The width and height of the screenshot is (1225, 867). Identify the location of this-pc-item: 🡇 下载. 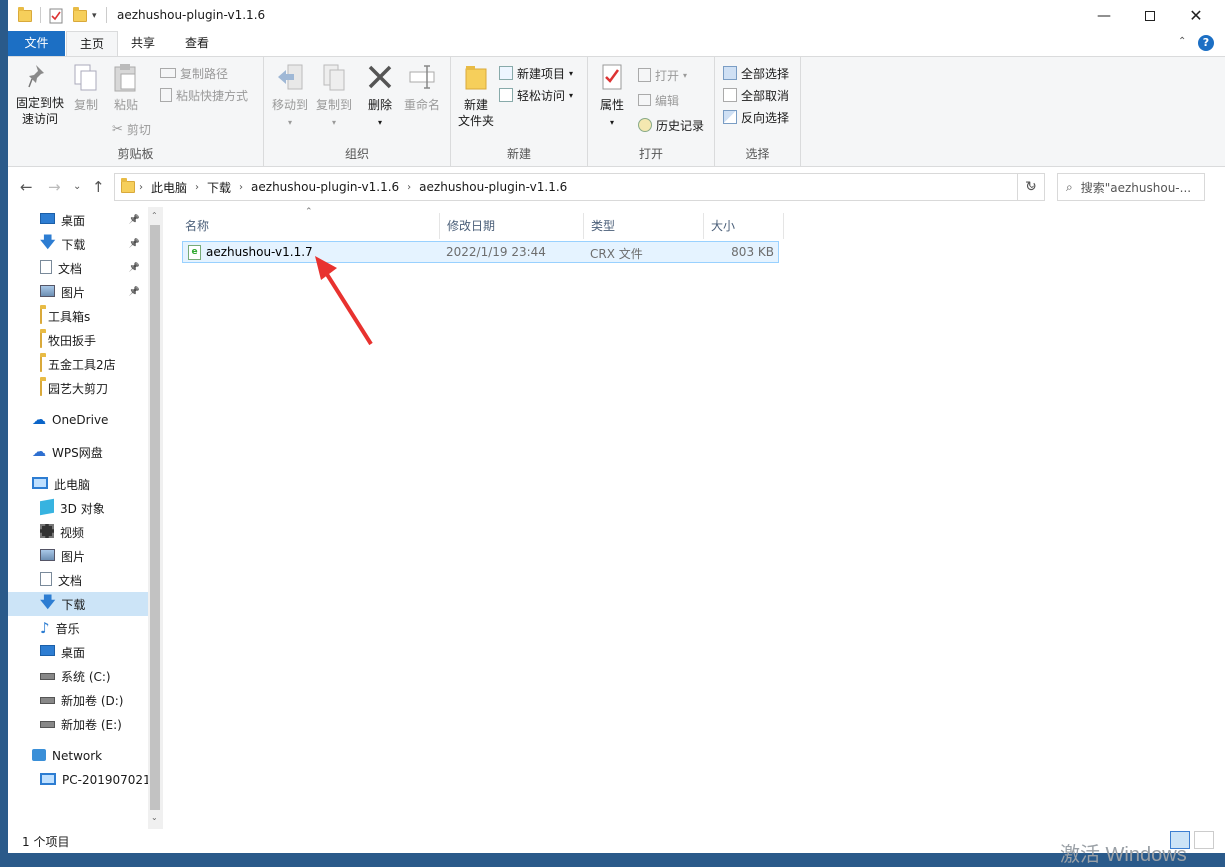
(78, 604).